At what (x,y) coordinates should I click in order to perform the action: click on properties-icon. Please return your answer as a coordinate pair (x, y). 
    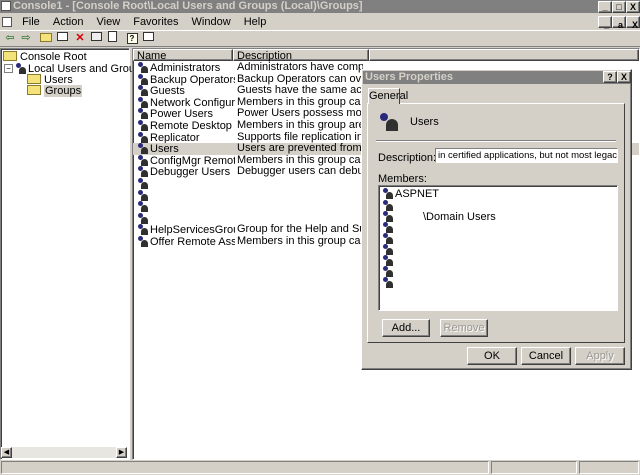
    Looking at the image, I should click on (96, 38).